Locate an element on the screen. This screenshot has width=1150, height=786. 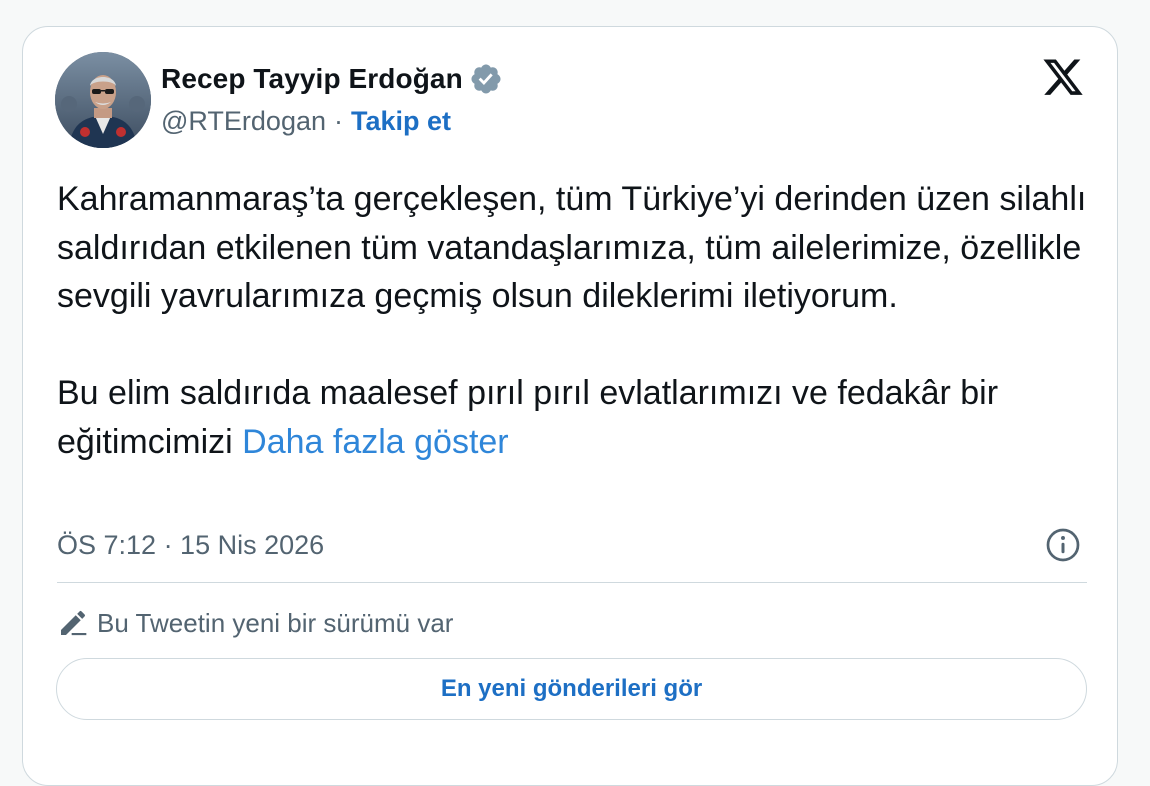
info-icon is located at coordinates (1063, 545).